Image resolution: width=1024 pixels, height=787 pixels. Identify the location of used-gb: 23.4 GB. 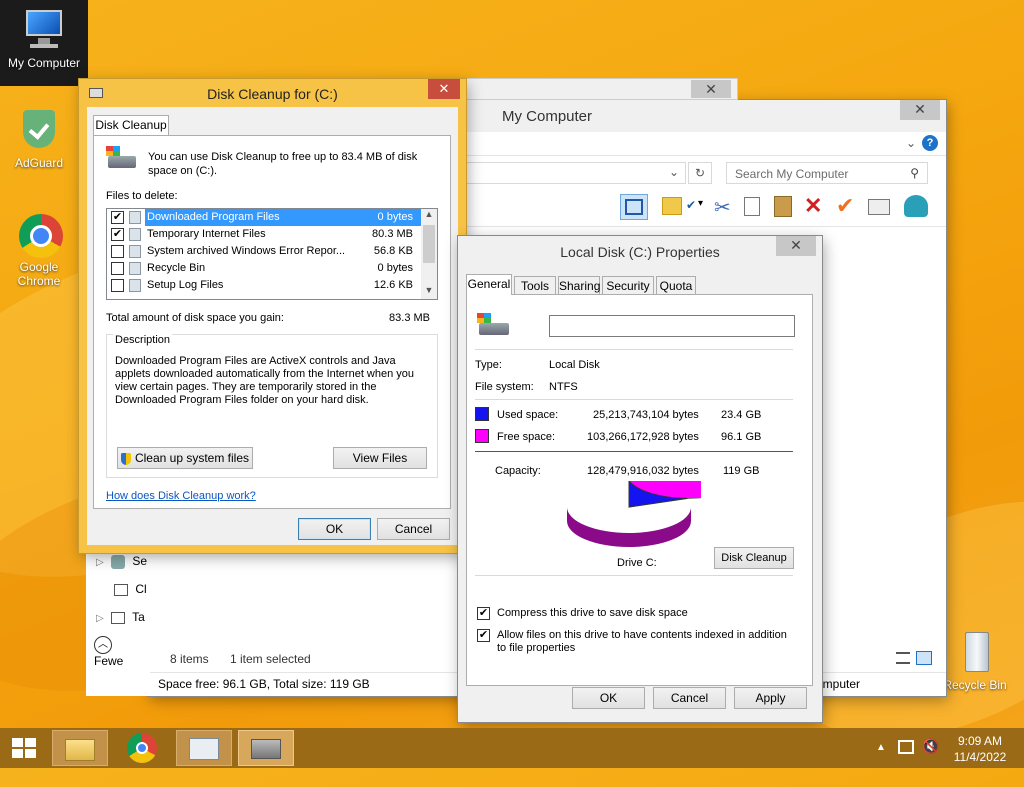
(741, 415).